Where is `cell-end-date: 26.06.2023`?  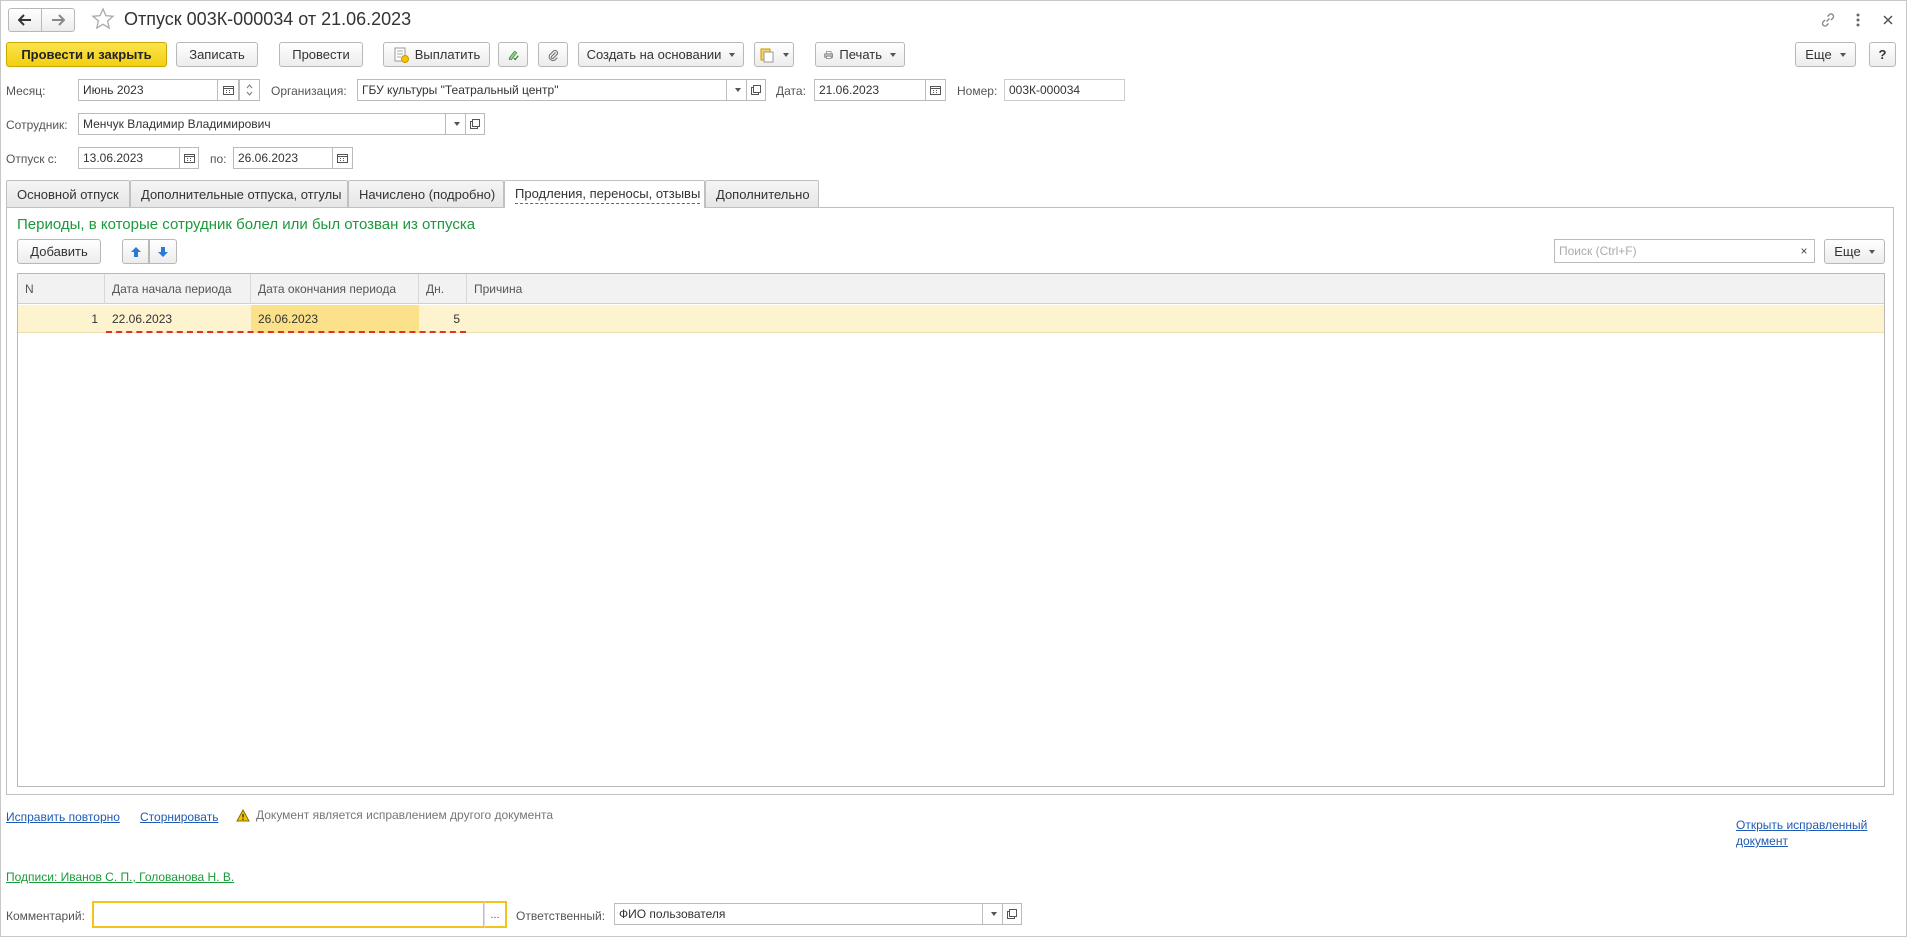 cell-end-date: 26.06.2023 is located at coordinates (335, 319).